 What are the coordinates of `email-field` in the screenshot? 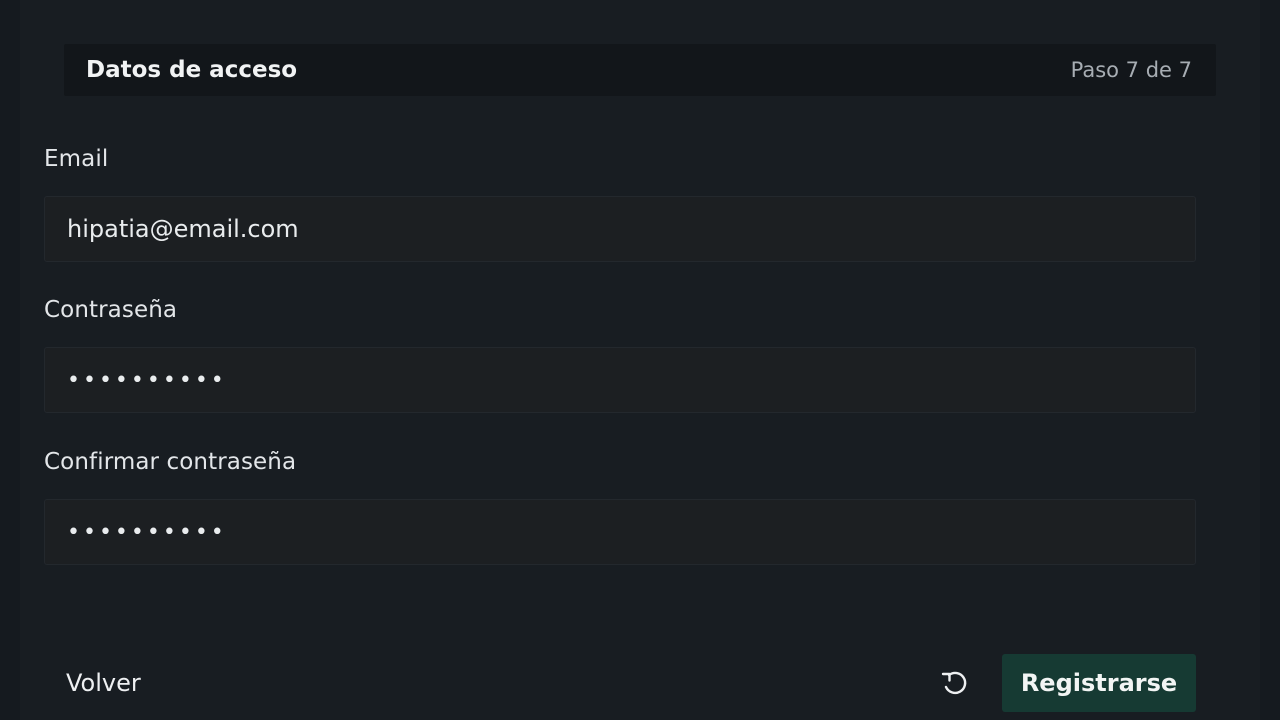 It's located at (620, 229).